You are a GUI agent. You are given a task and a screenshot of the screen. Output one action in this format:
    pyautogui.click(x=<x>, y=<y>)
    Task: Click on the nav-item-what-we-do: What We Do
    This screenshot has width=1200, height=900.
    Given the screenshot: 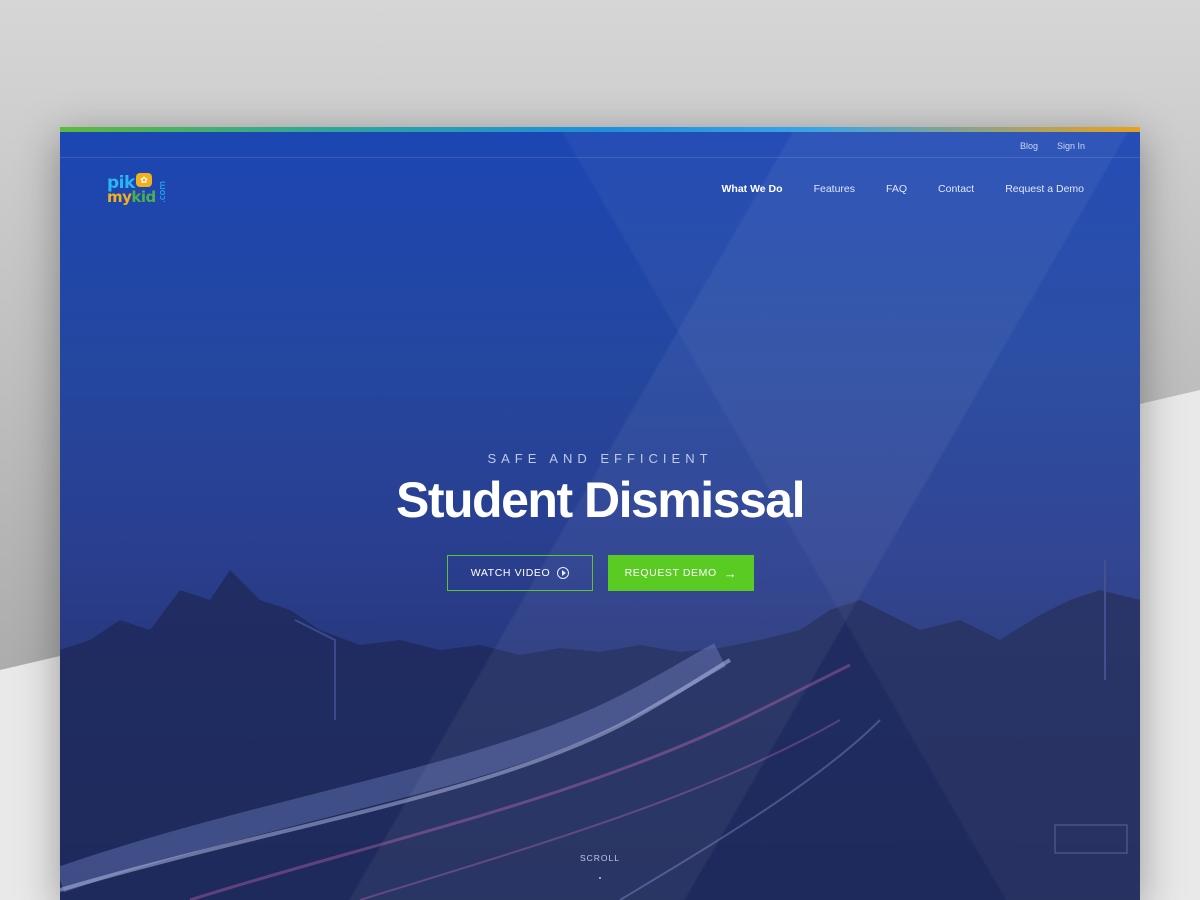 What is the action you would take?
    pyautogui.click(x=752, y=189)
    